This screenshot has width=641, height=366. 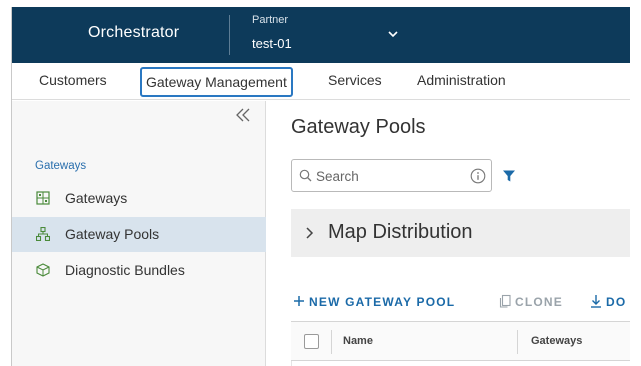 What do you see at coordinates (388, 176) in the screenshot?
I see `search-input` at bounding box center [388, 176].